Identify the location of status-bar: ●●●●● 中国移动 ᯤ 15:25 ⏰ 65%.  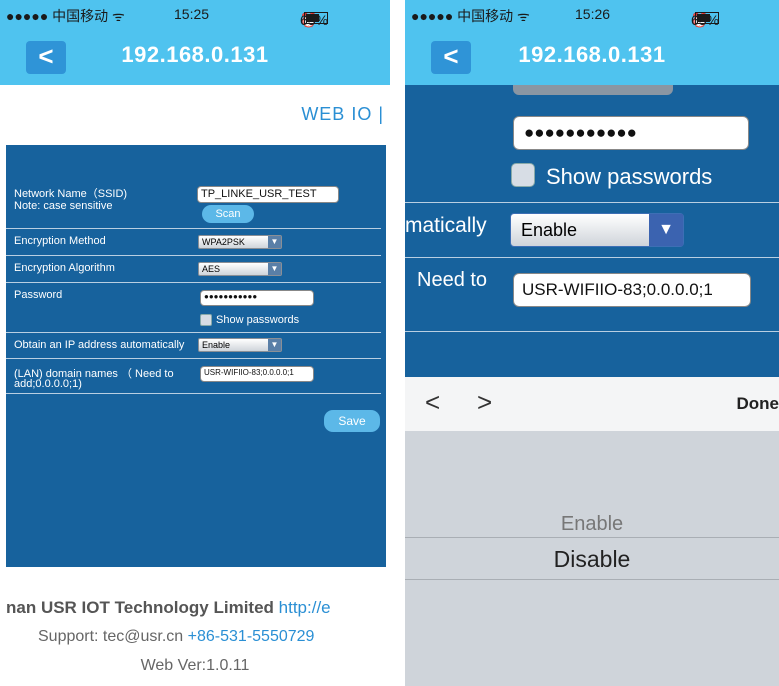
(195, 14).